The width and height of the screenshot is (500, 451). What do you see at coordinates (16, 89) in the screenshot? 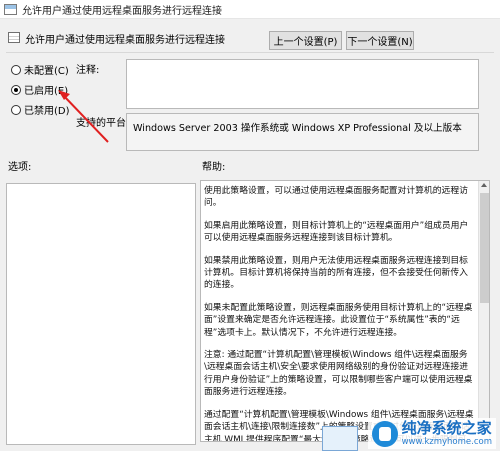
I see `radio-circle-checked` at bounding box center [16, 89].